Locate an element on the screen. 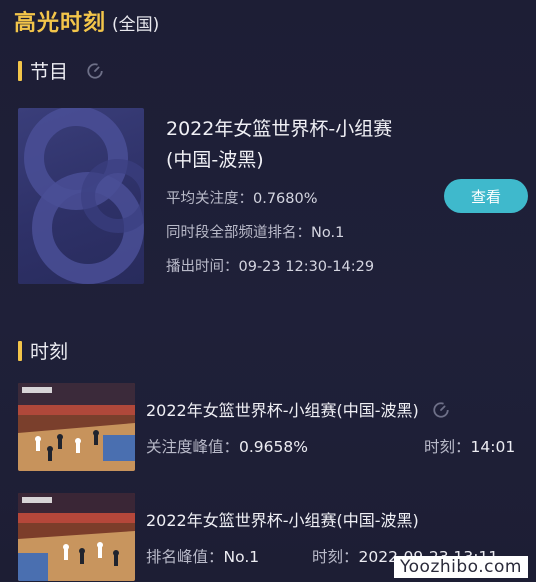 Image resolution: width=536 pixels, height=582 pixels. page-title: 高光时刻 is located at coordinates (60, 23).